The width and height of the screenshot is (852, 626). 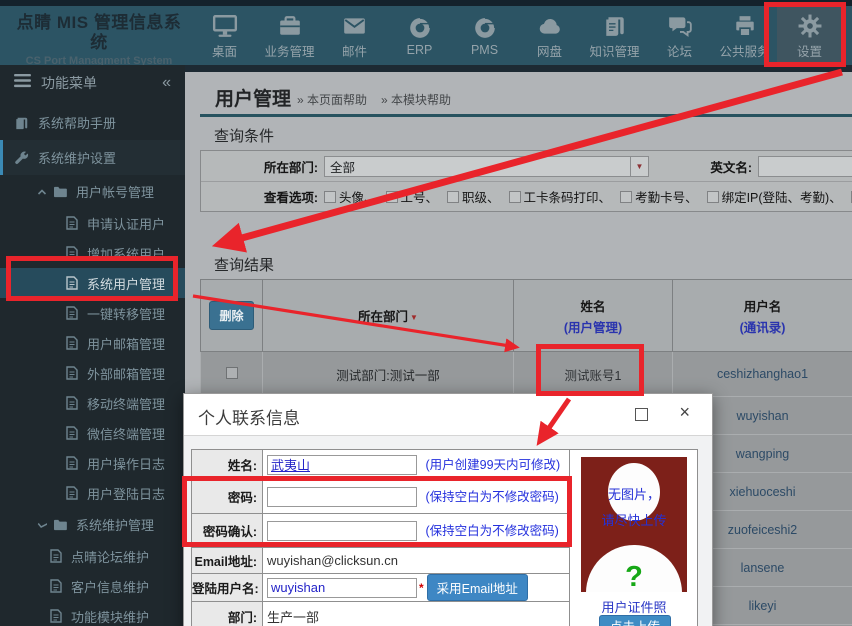 I want to click on photo-cell: 无图片， 请尽快上传 ? 用户证件照 点击上传, so click(x=633, y=537).